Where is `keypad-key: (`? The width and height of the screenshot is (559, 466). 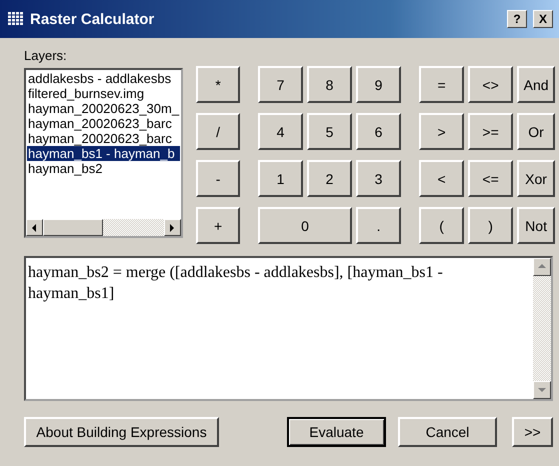 keypad-key: ( is located at coordinates (441, 225).